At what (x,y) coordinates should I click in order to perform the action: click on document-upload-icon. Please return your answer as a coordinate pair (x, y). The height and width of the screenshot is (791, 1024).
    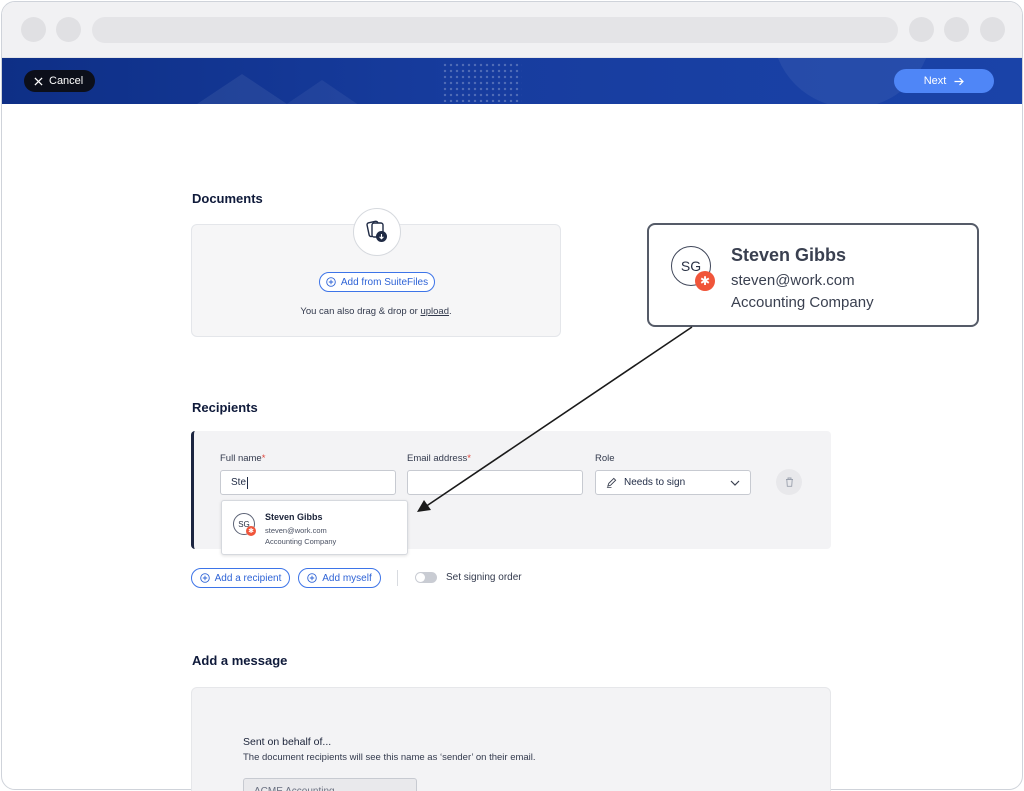
    Looking at the image, I should click on (376, 231).